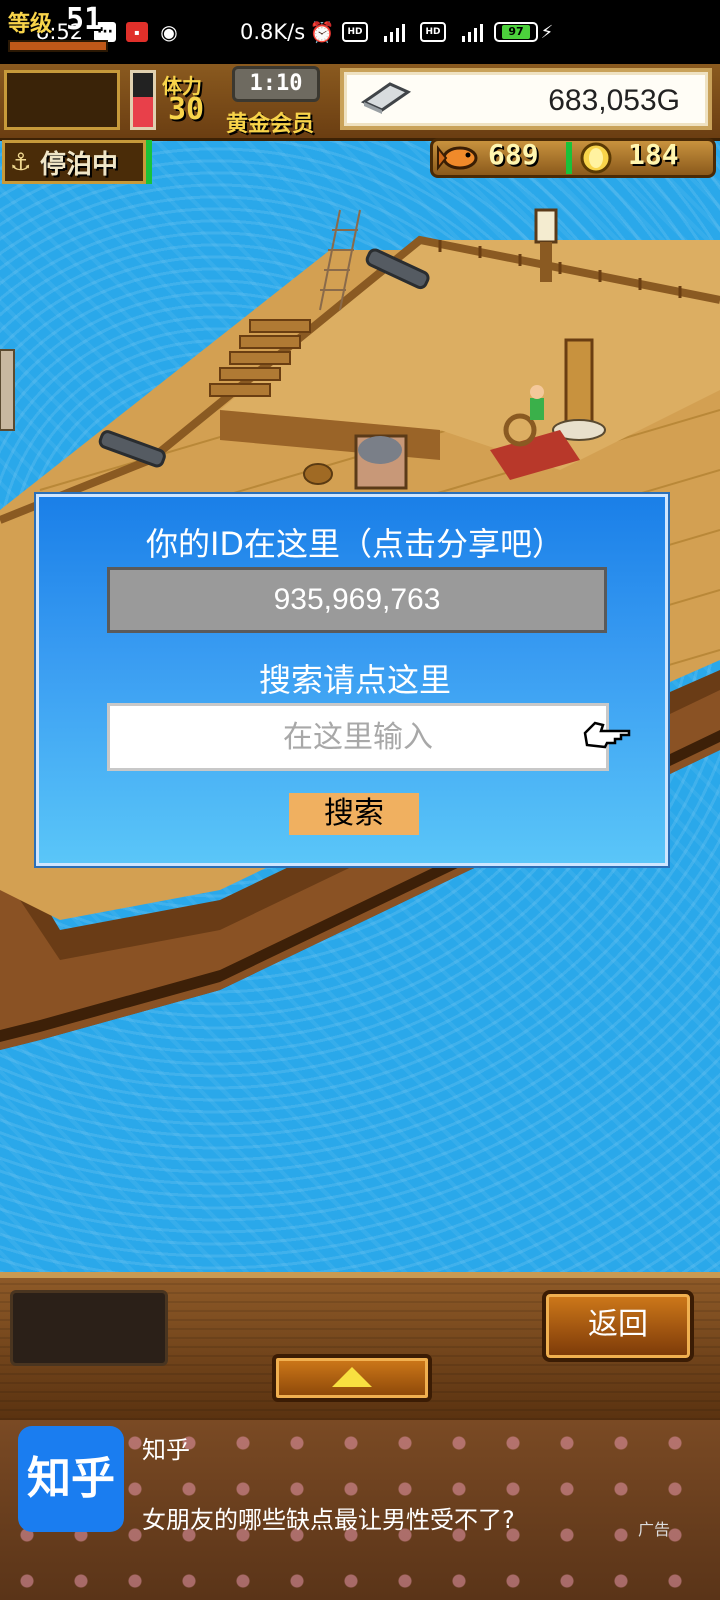 Image resolution: width=720 pixels, height=1600 pixels. Describe the element at coordinates (355, 32) in the screenshot. I see `hd-icon: HD` at that location.